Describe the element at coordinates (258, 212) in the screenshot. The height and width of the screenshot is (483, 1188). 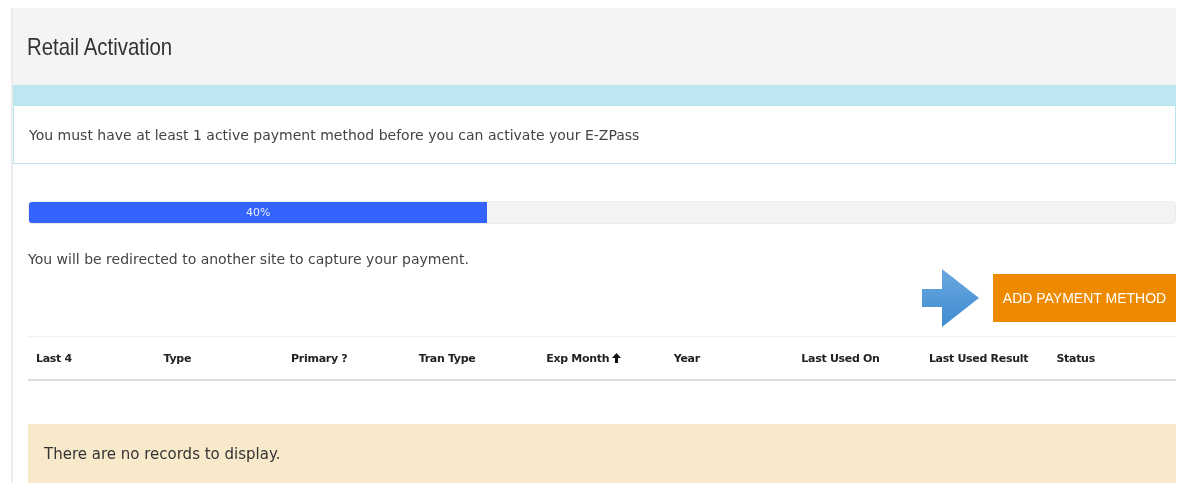
I see `progress-fill: 40%` at that location.